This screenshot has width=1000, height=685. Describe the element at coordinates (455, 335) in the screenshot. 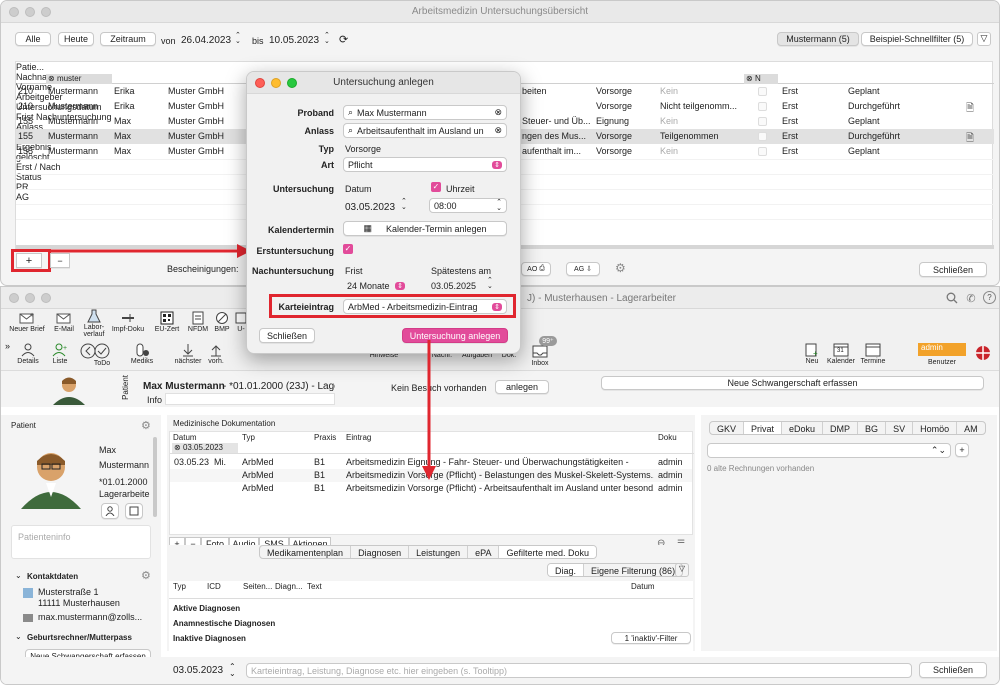

I see `untersuchung-anlegen-button: Untersuchung anlegen` at that location.